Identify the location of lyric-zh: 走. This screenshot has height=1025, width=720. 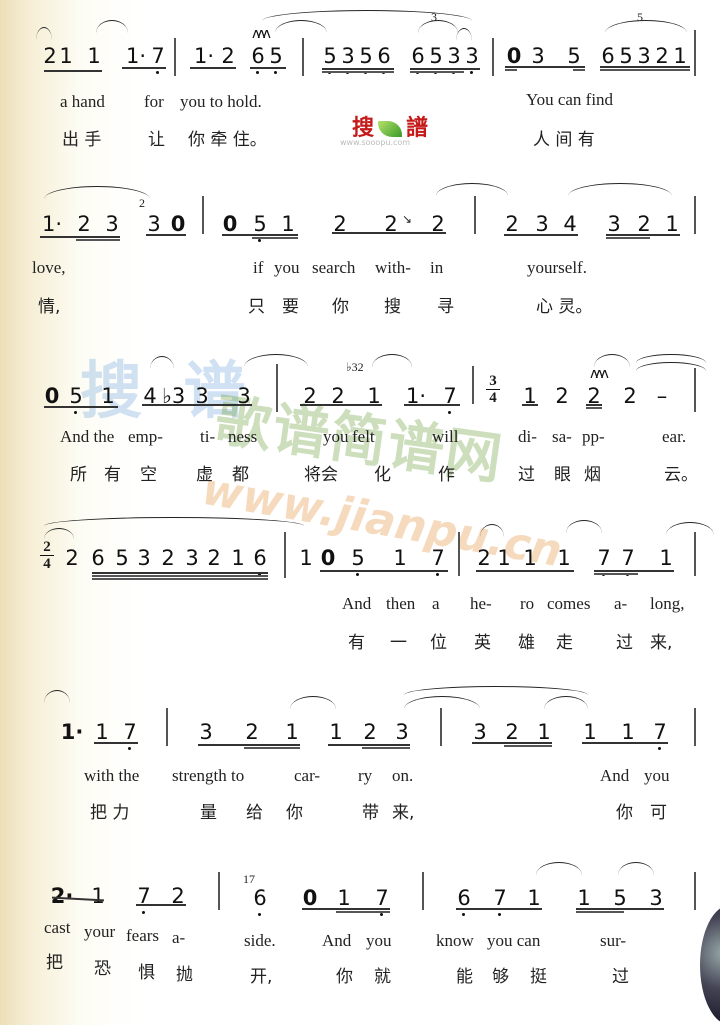
(564, 643).